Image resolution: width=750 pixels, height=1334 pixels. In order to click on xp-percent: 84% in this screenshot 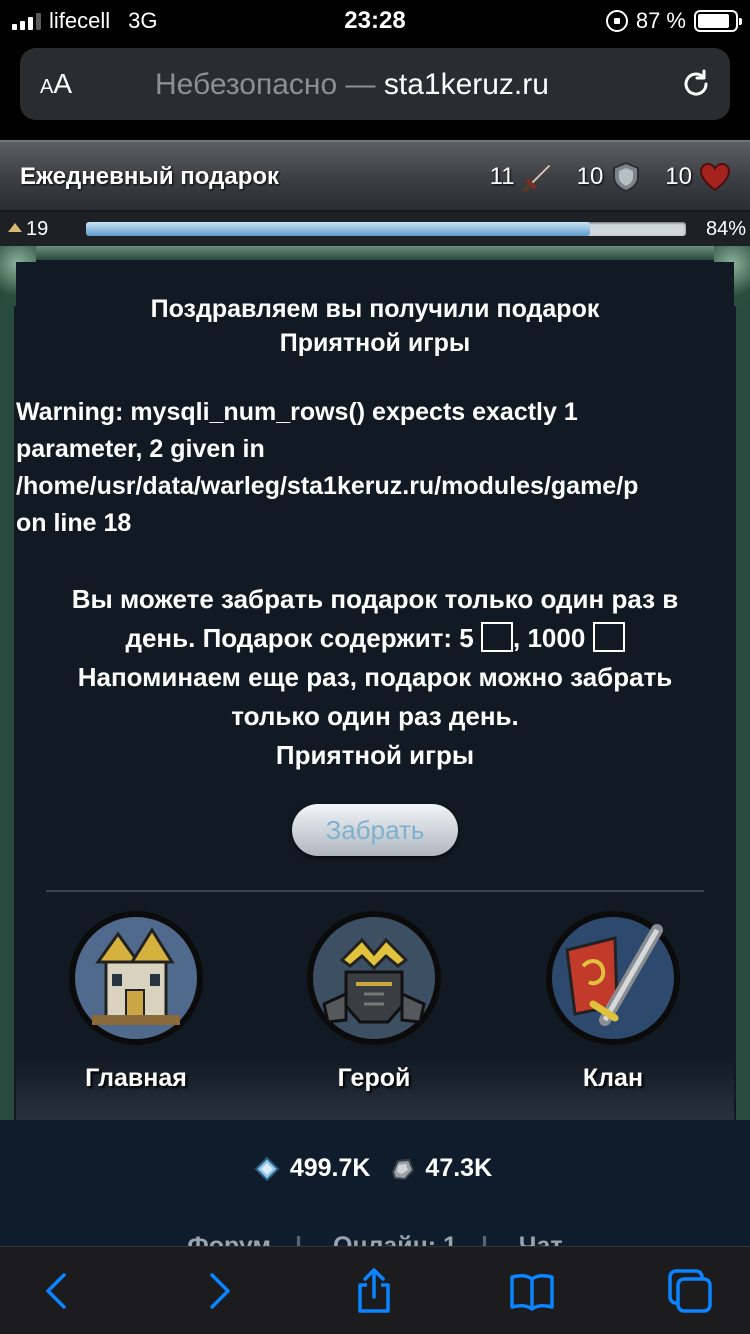, I will do `click(725, 229)`.